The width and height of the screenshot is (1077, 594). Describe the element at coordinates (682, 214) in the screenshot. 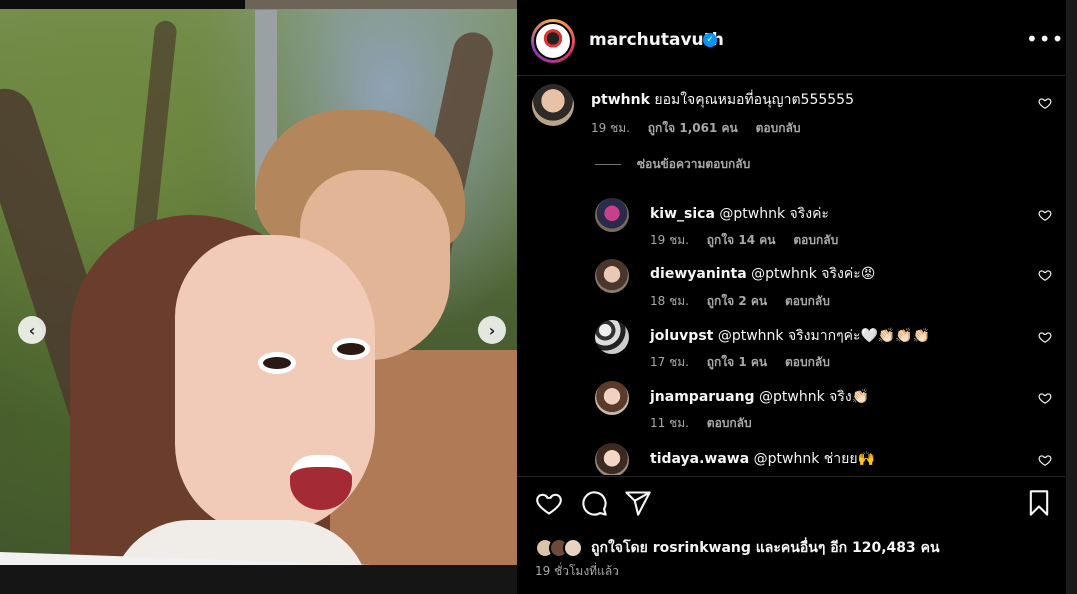

I see `comment-username: kiw_sica` at that location.